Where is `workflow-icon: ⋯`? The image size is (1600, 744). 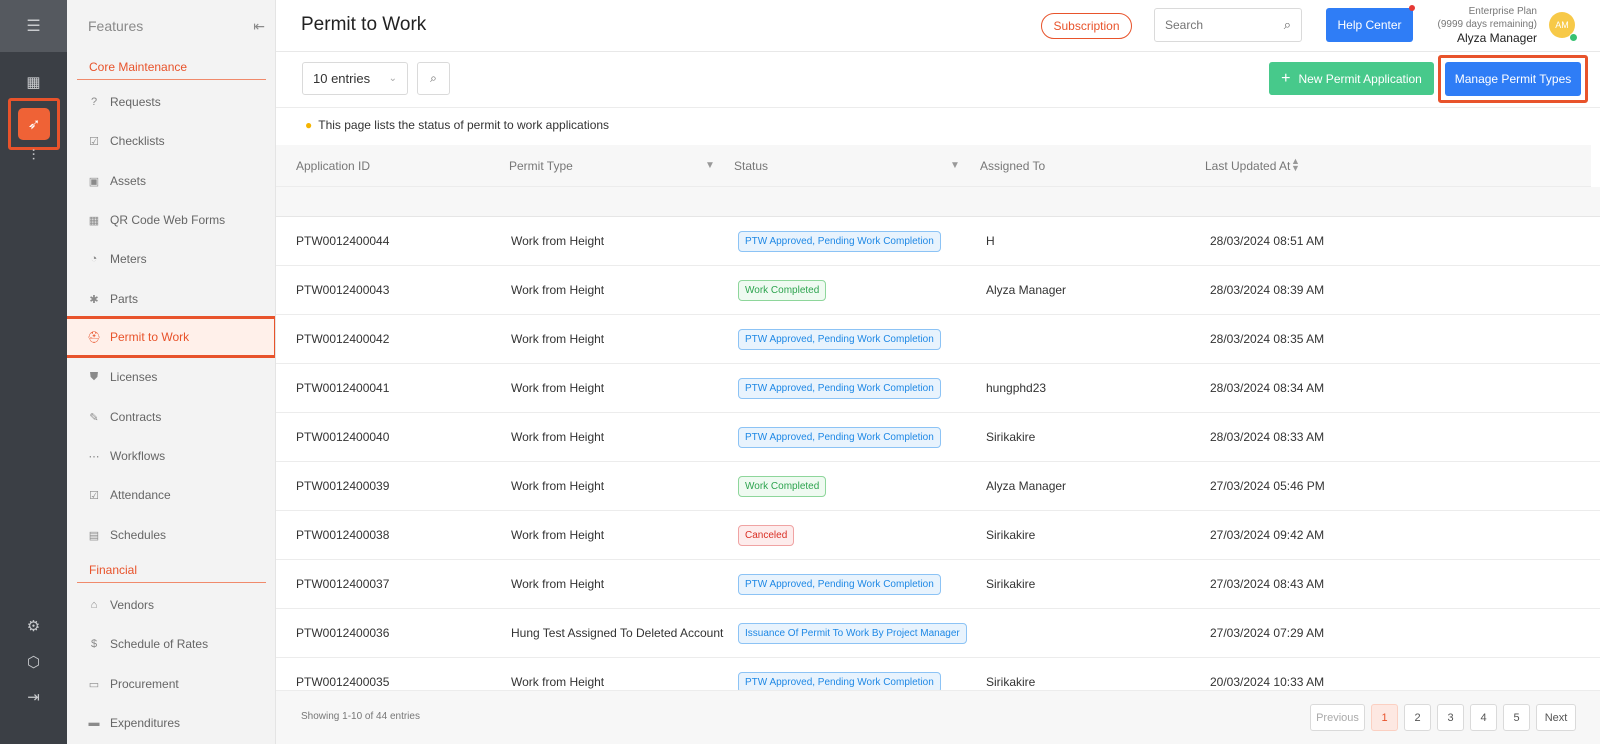
workflow-icon: ⋯ is located at coordinates (94, 456).